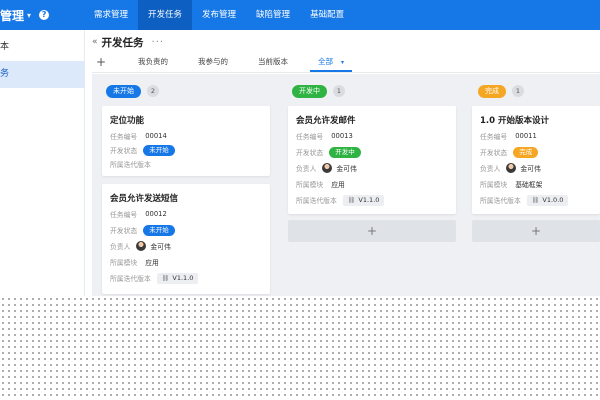 This screenshot has height=400, width=600. I want to click on card-module-row: 所属模块 应用, so click(134, 262).